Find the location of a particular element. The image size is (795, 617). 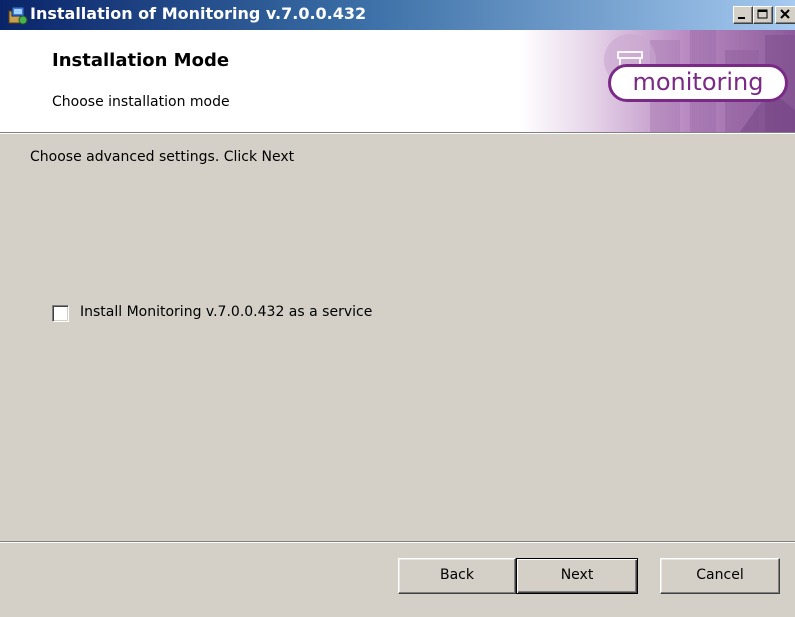

page-subtitle: Choose installation mode is located at coordinates (141, 102).